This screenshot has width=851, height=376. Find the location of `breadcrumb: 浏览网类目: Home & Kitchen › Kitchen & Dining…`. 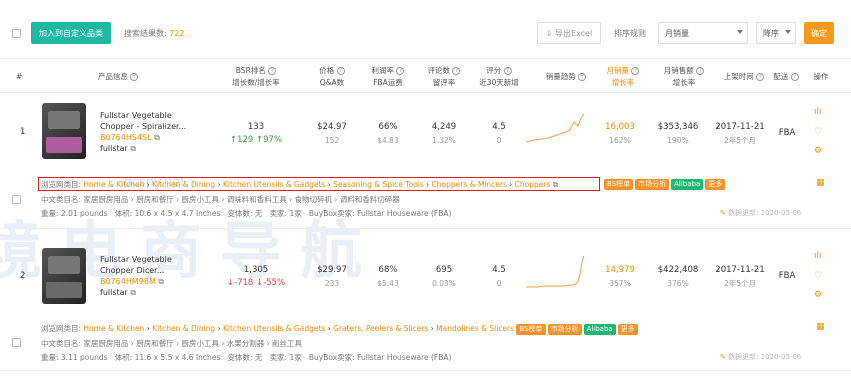

breadcrumb: 浏览网类目: Home & Kitchen › Kitchen & Dining… is located at coordinates (340, 329).